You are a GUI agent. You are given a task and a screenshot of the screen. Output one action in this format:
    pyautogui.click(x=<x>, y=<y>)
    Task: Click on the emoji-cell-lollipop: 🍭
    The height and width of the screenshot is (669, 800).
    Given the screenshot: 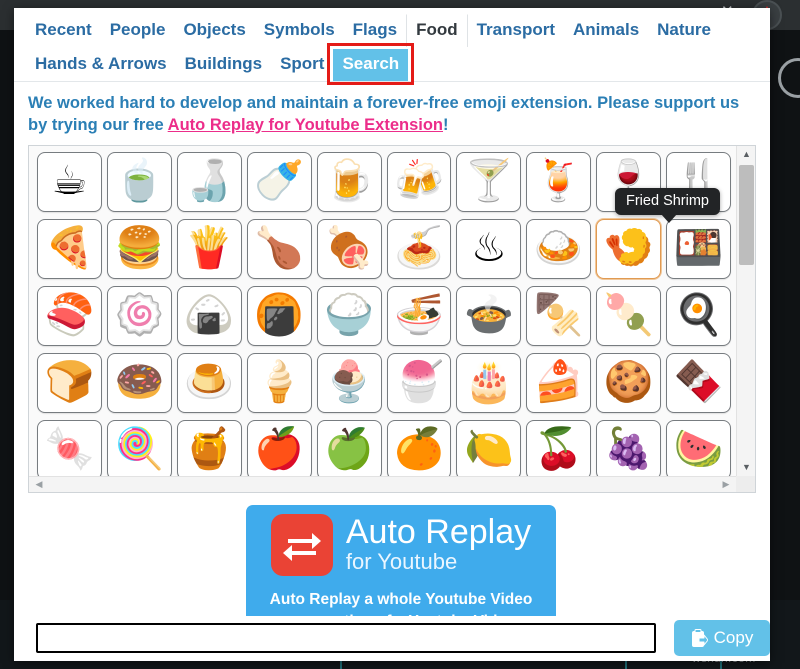 What is the action you would take?
    pyautogui.click(x=139, y=447)
    